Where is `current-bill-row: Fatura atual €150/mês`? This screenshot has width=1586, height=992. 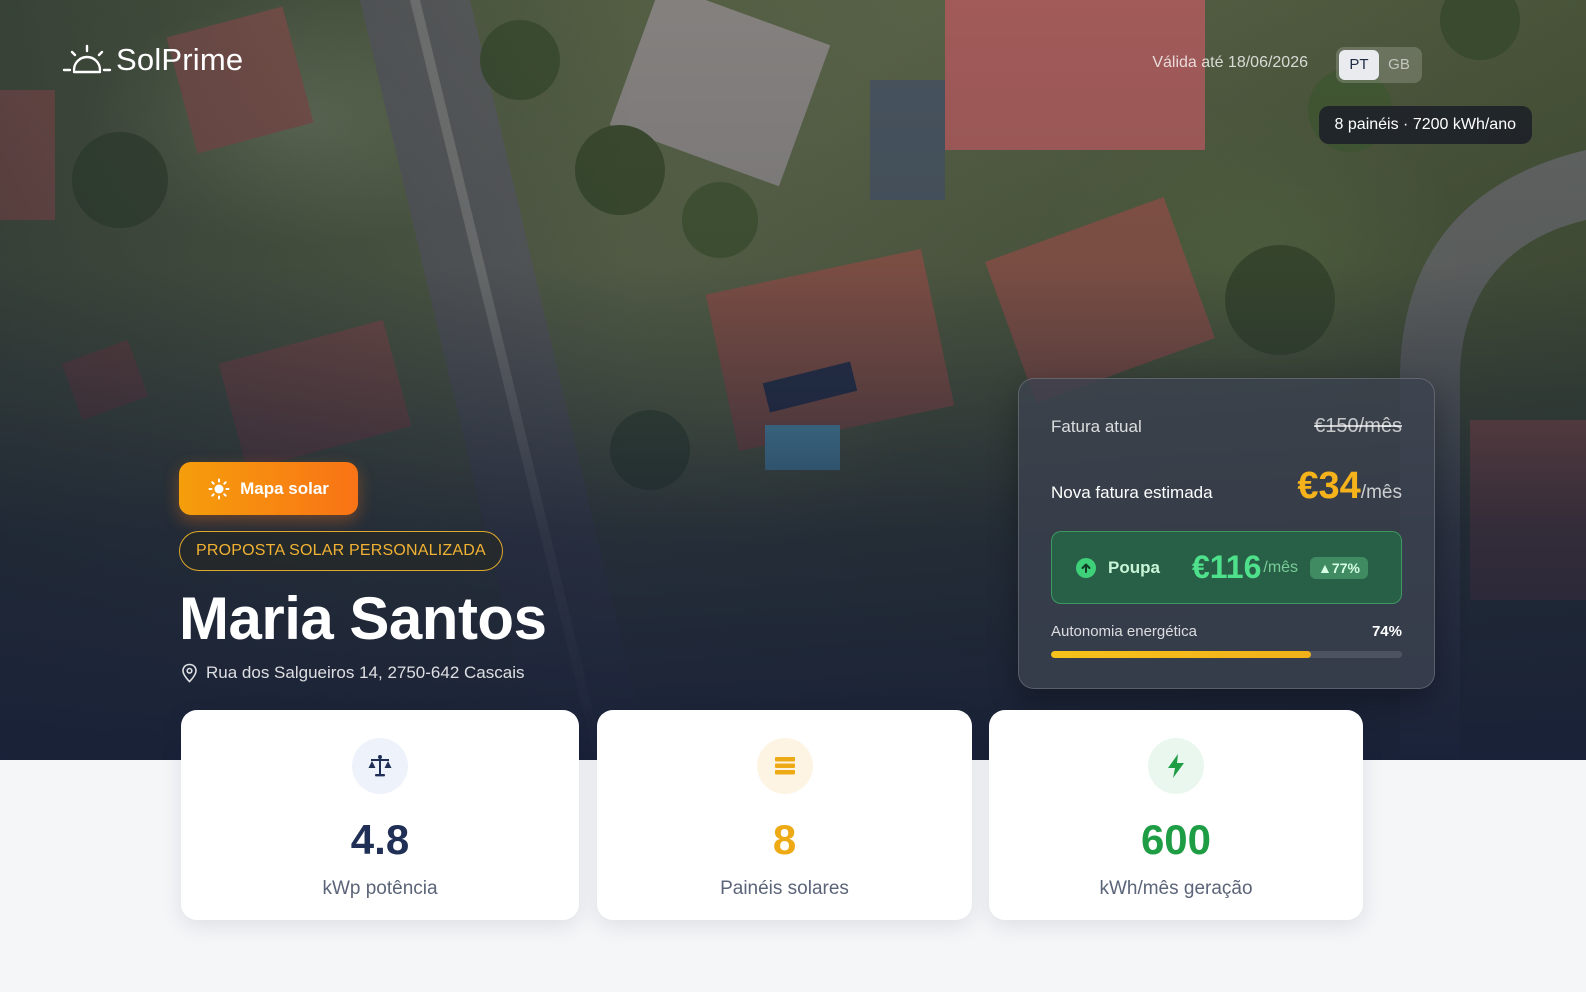
current-bill-row: Fatura atual €150/mês is located at coordinates (1226, 426).